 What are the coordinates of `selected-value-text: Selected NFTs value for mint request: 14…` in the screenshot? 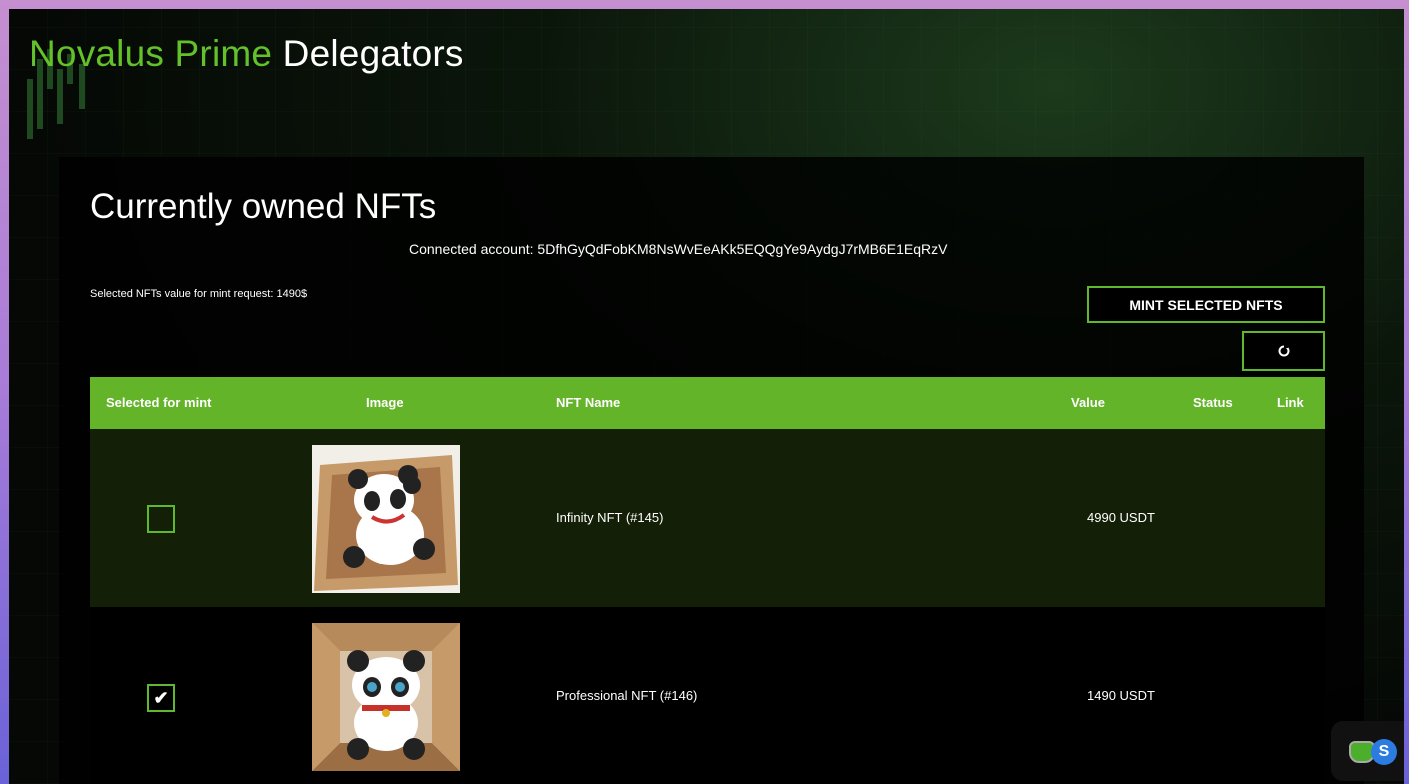 It's located at (199, 294).